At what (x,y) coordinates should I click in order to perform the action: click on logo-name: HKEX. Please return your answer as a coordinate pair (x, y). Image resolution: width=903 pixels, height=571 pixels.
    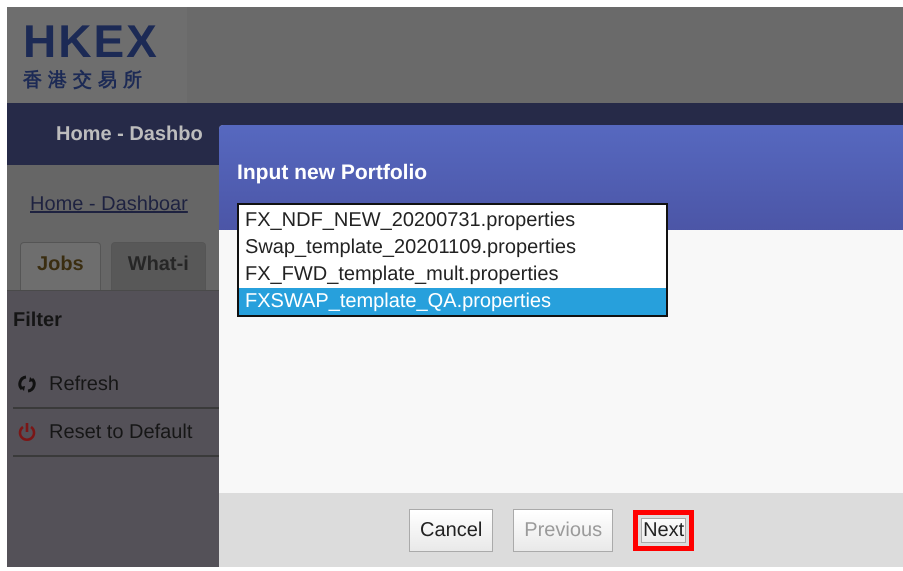
    Looking at the image, I should click on (91, 41).